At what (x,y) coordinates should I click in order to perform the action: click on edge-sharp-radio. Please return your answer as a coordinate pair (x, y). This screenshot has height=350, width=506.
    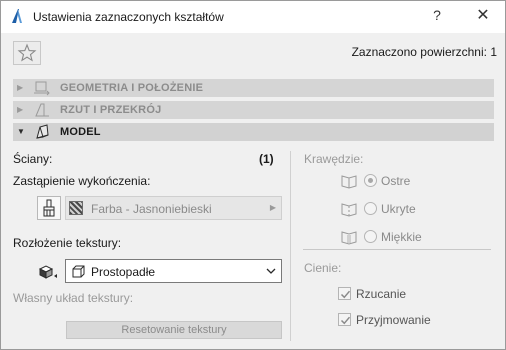
    Looking at the image, I should click on (370, 180).